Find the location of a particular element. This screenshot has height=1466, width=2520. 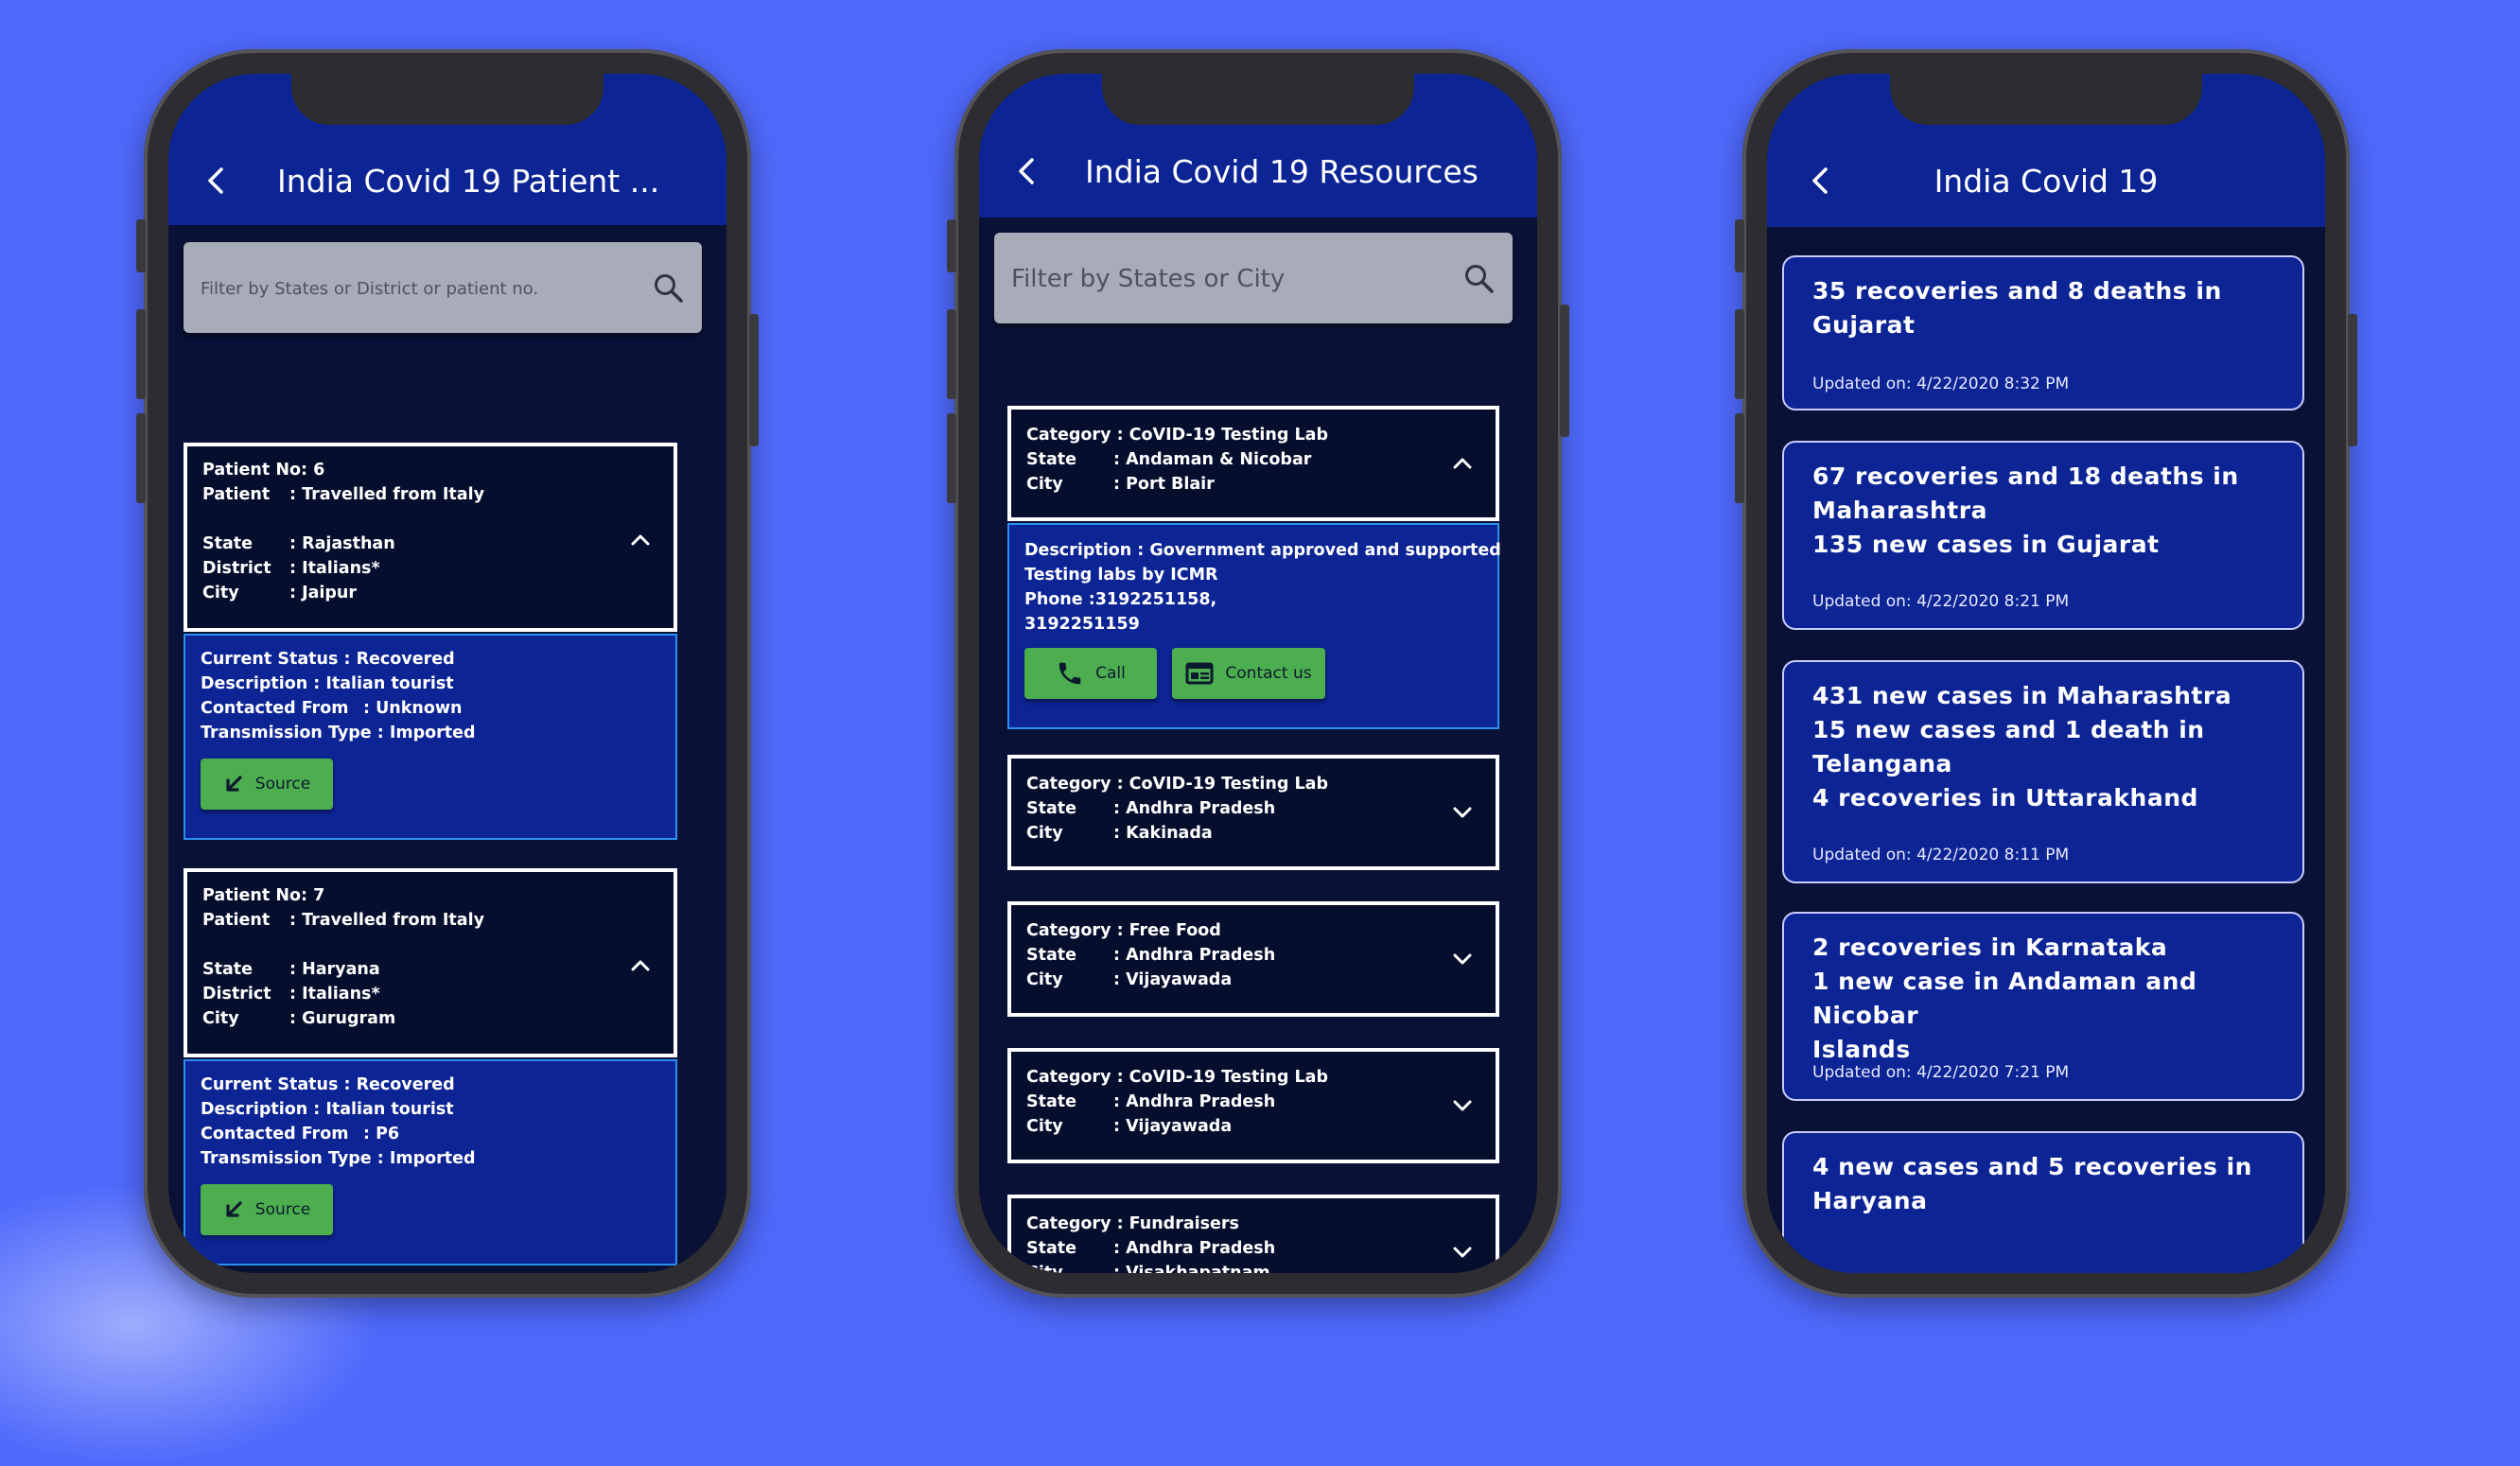

news-text: 35 recoveries and 8 deaths in Gujarat is located at coordinates (2017, 308).